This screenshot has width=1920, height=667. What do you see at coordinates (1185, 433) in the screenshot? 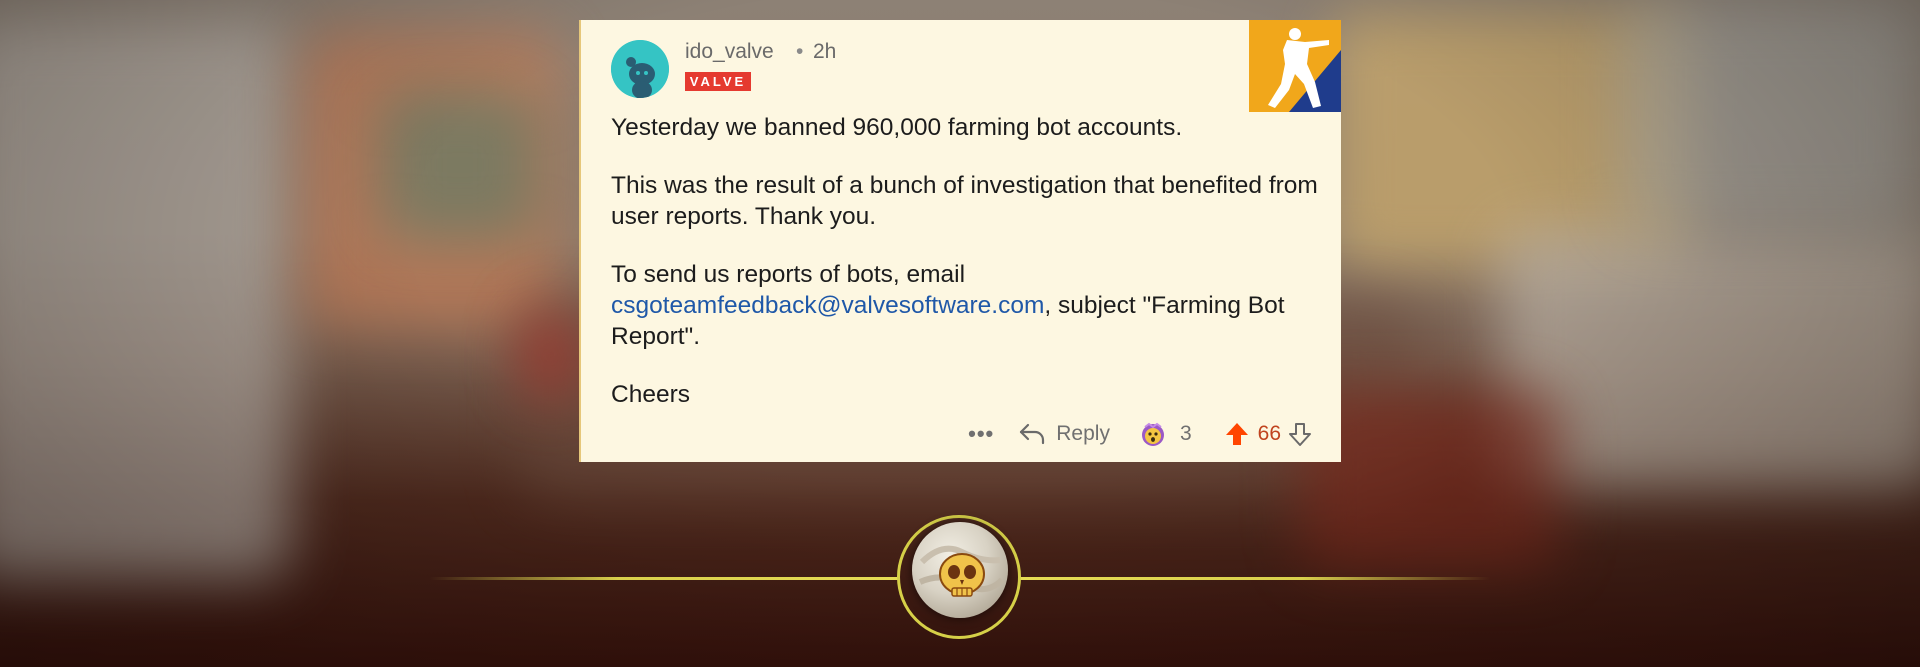
I see `award-count: 3` at bounding box center [1185, 433].